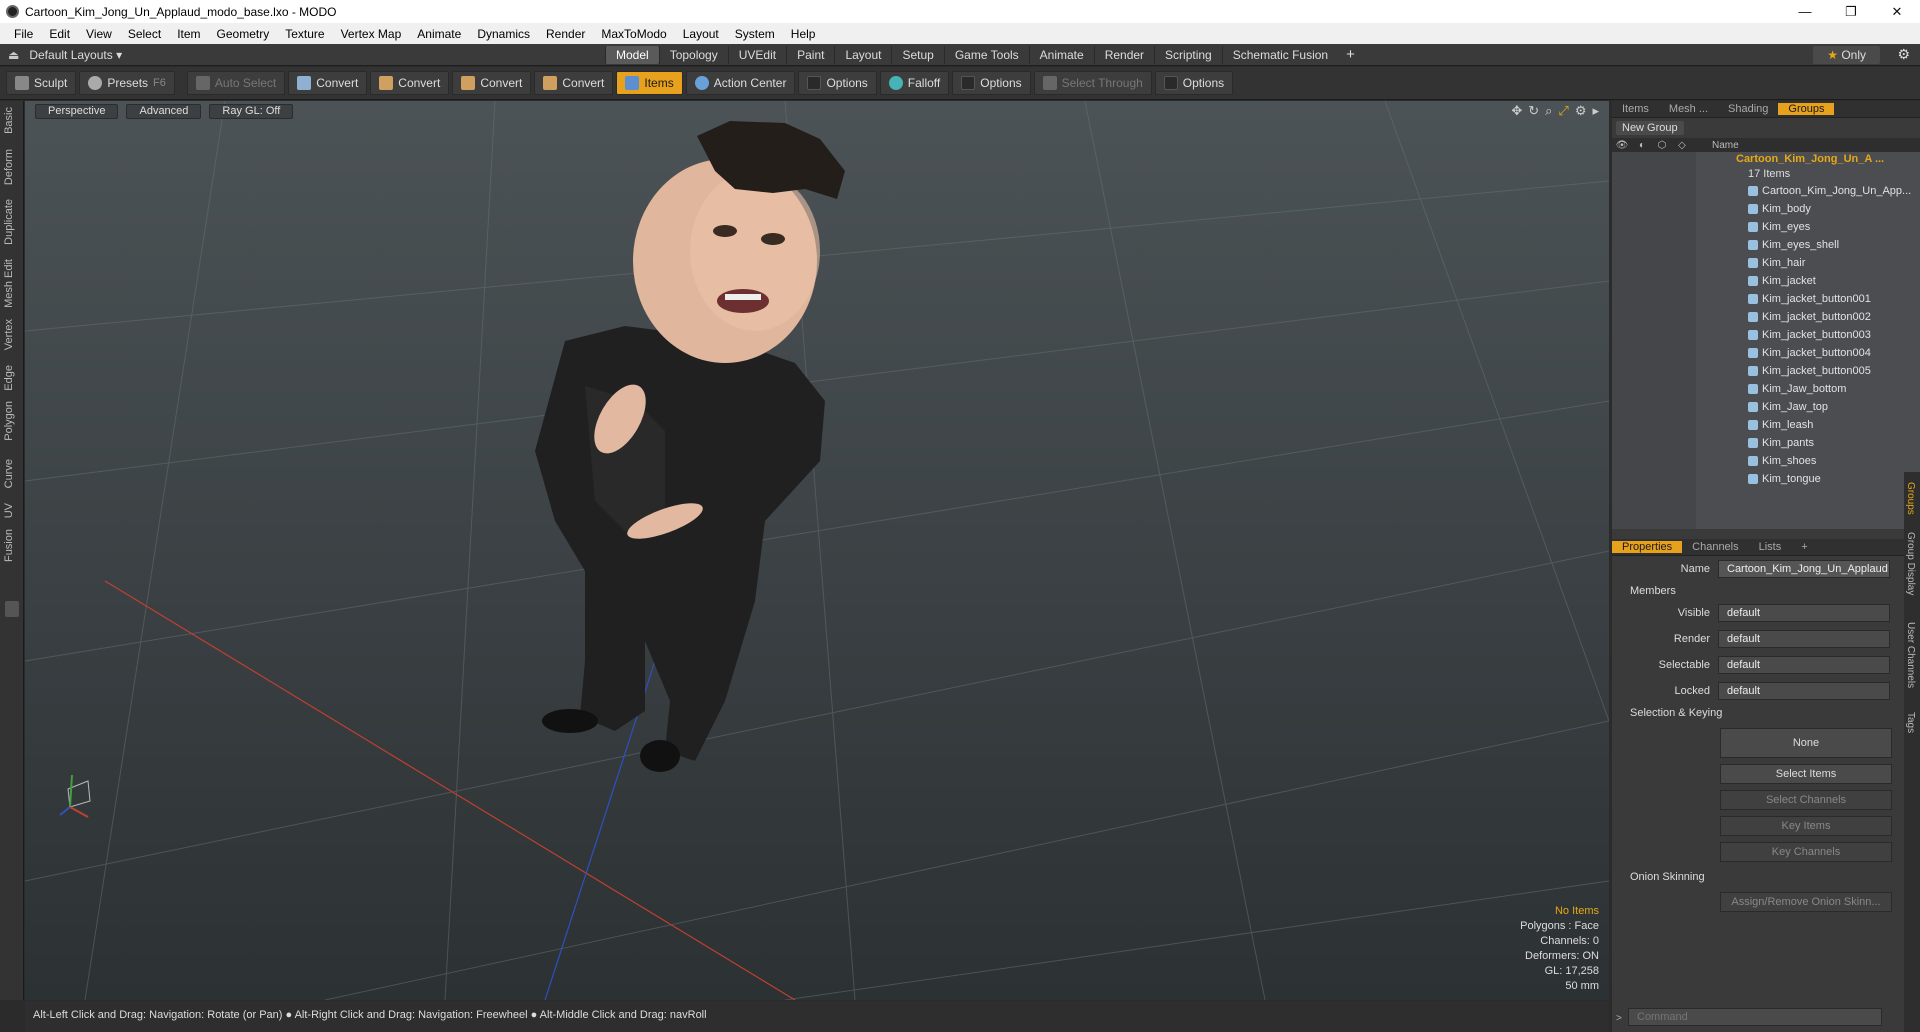 Image resolution: width=1920 pixels, height=1032 pixels. Describe the element at coordinates (1188, 54) in the screenshot. I see `tab-scripting: Scripting` at that location.